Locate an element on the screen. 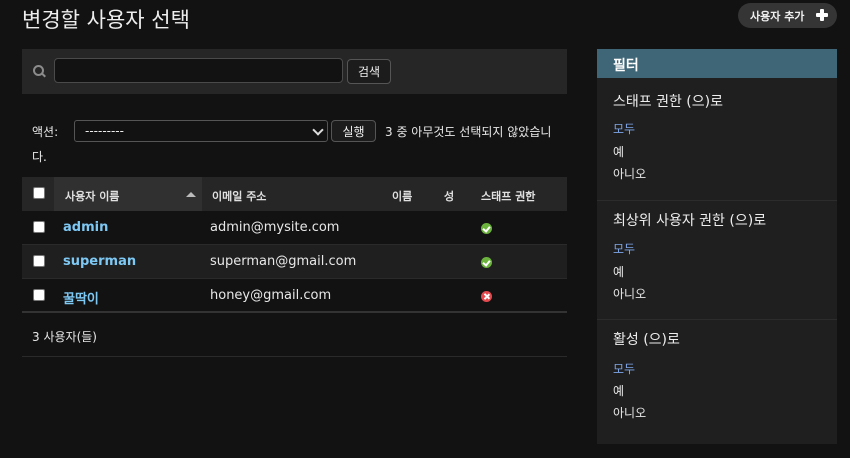  table-header: 사용자 이름 이메일 주소 이름 성 스태프 권한 is located at coordinates (294, 194).